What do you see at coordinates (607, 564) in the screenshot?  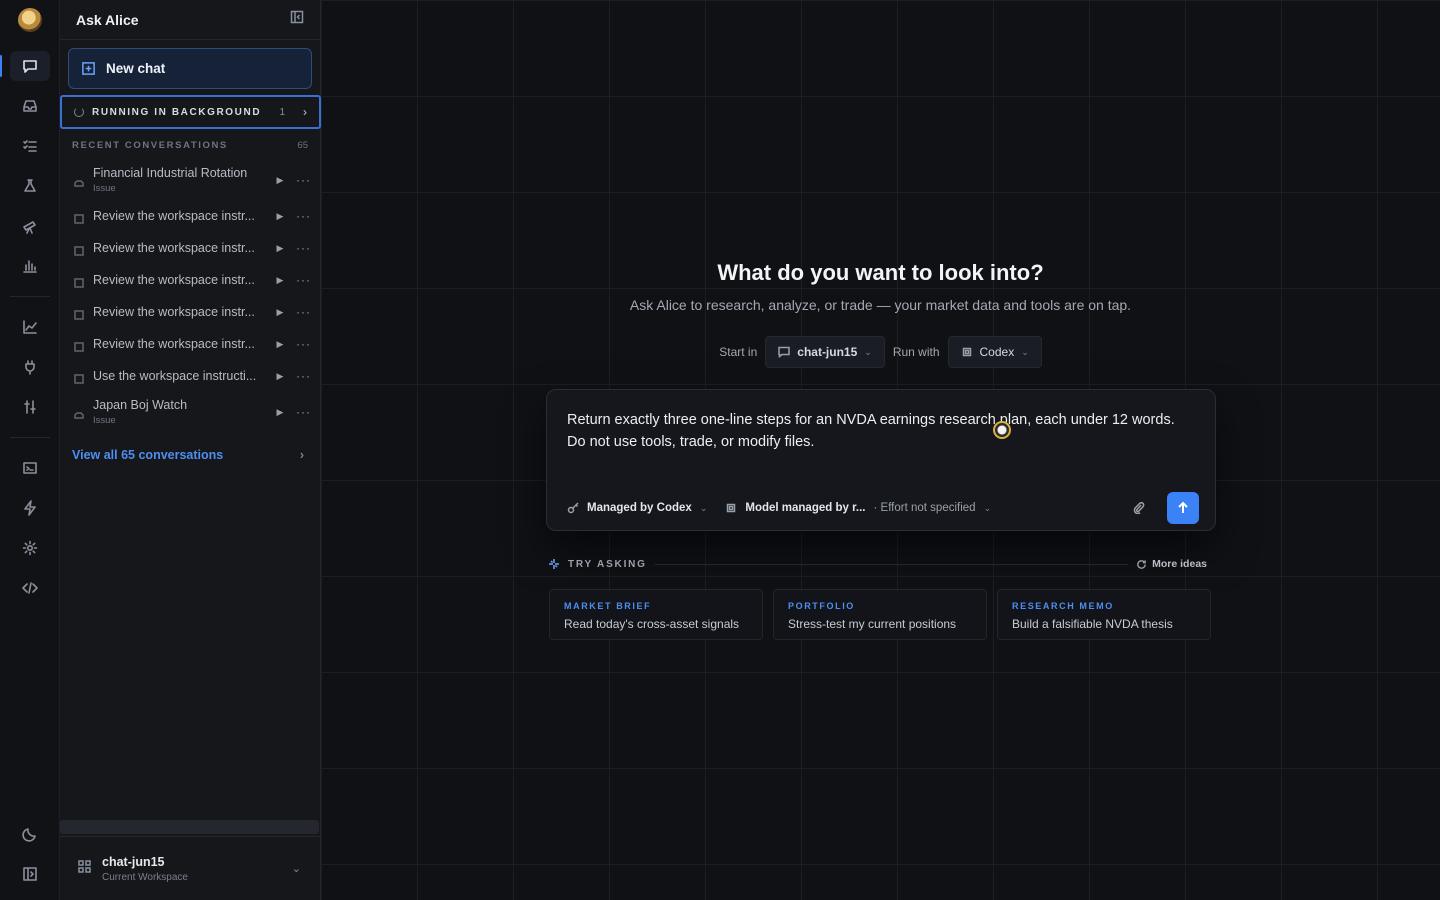 I see `try-asking-label: TRY ASKING` at bounding box center [607, 564].